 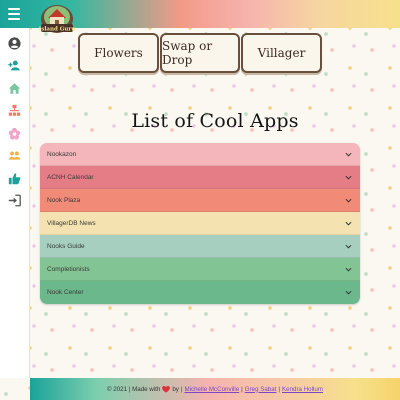 I want to click on accordion-item-nook-plaza: Nook Plaza, so click(x=200, y=200).